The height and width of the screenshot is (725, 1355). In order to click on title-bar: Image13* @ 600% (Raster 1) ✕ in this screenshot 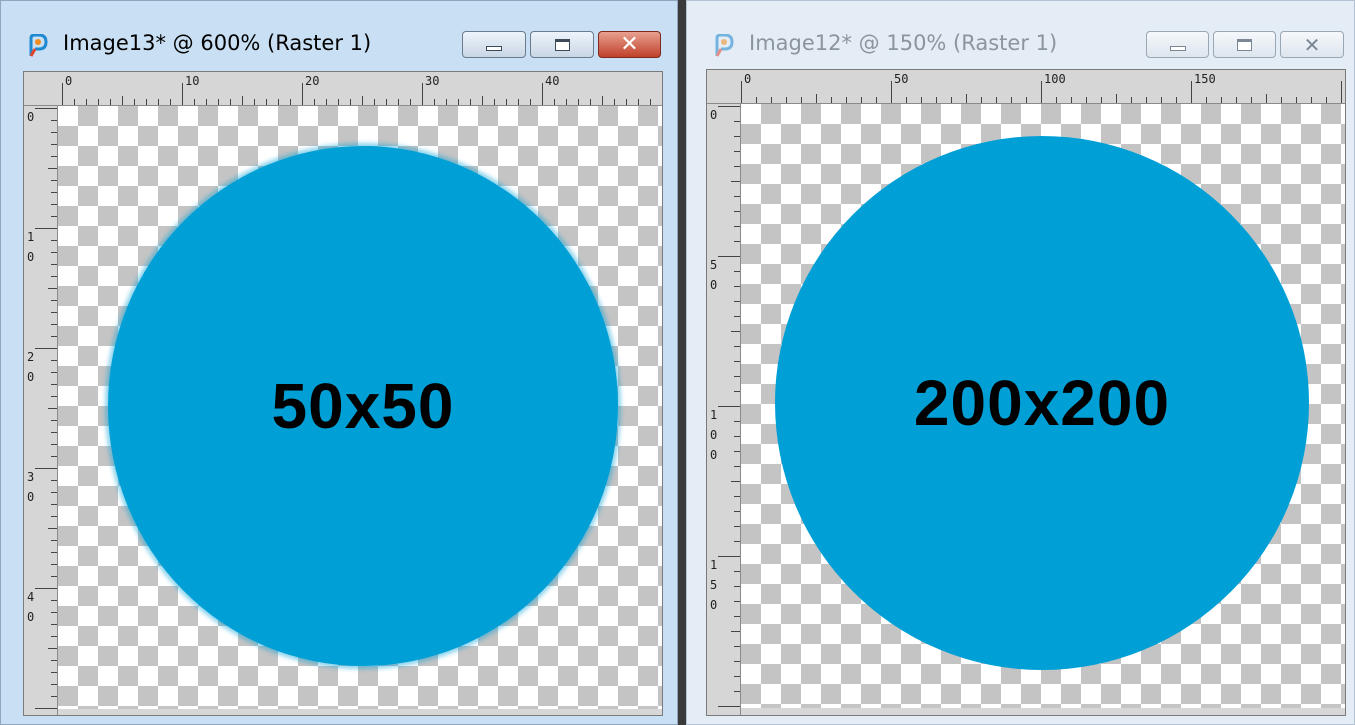, I will do `click(339, 33)`.